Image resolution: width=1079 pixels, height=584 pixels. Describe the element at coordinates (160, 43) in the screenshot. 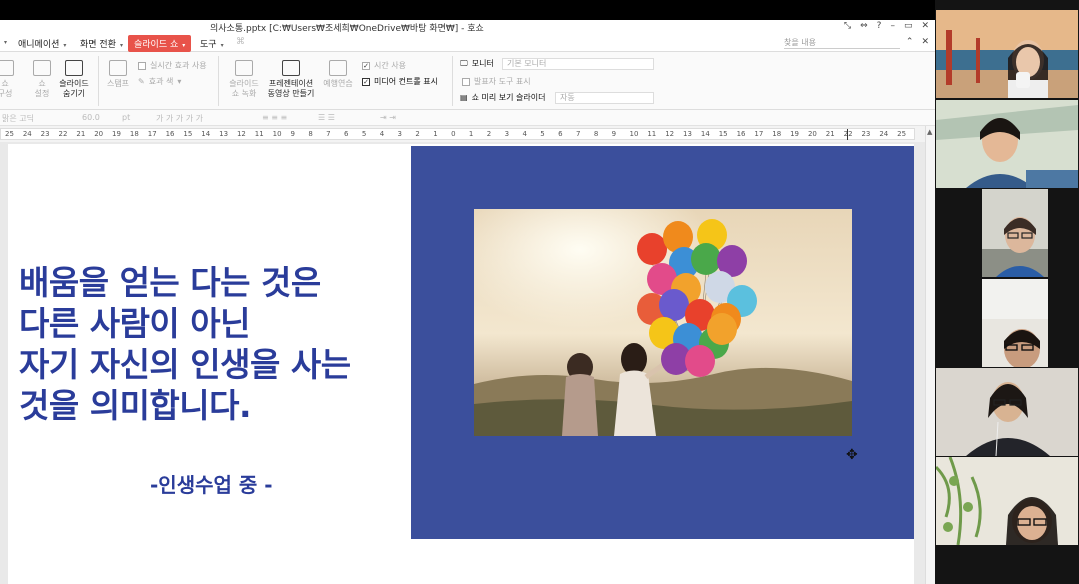

I see `menu-slideshow: 슬라이드 쇼 ▾` at that location.